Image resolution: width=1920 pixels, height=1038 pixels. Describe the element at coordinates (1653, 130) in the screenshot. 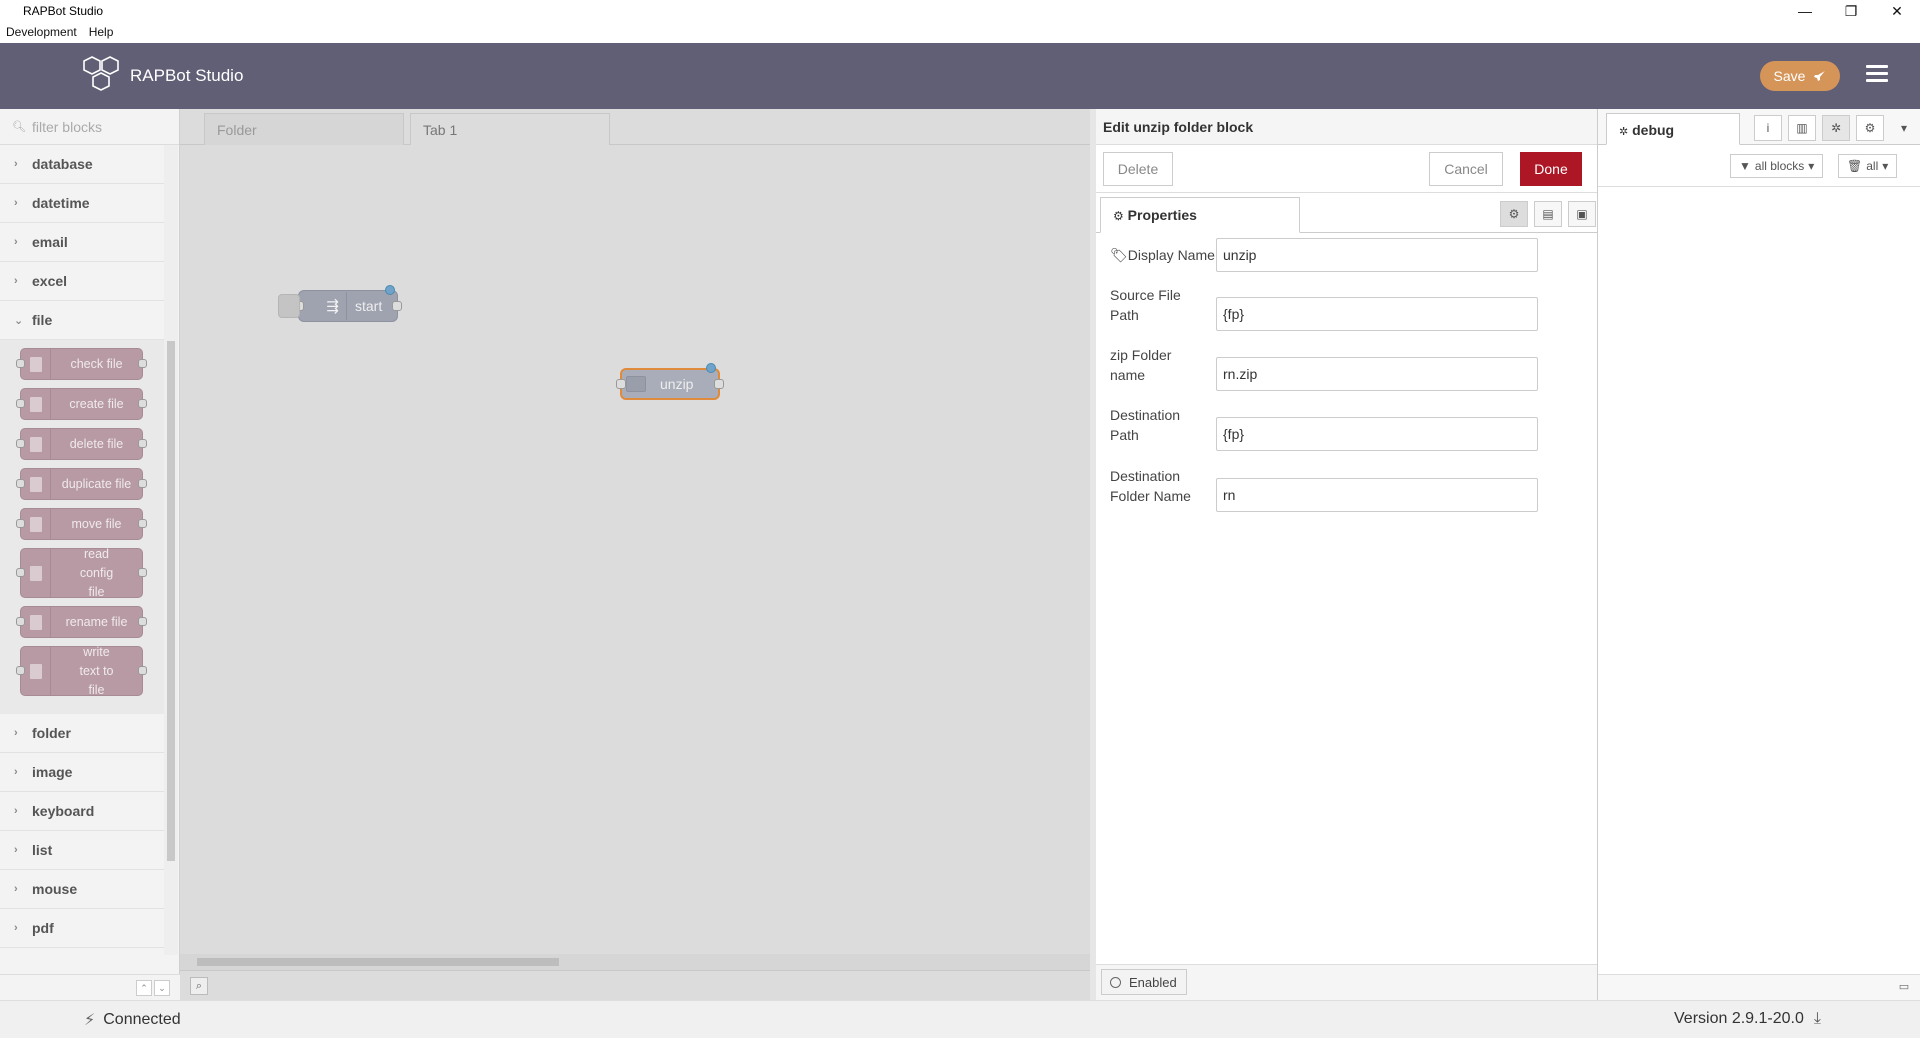

I see `tab-label: debug` at that location.